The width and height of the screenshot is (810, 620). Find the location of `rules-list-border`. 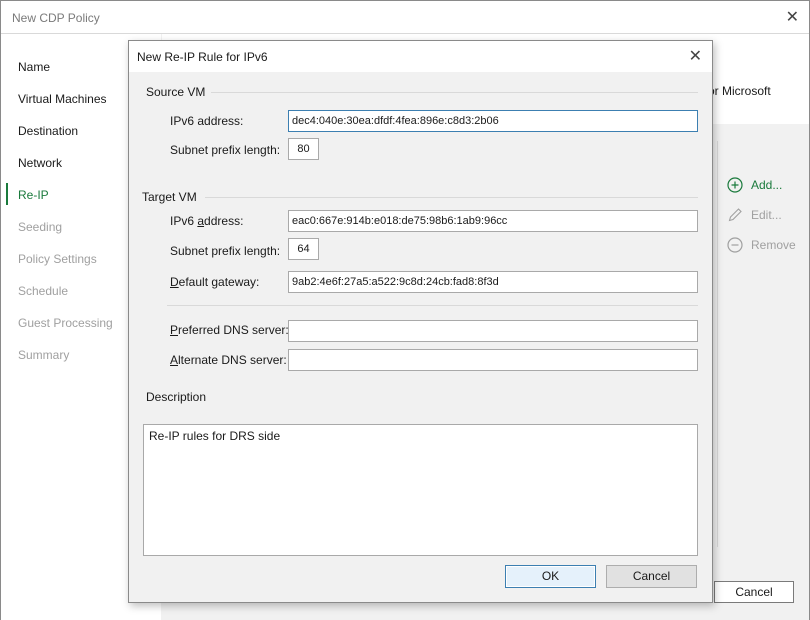

rules-list-border is located at coordinates (717, 344).